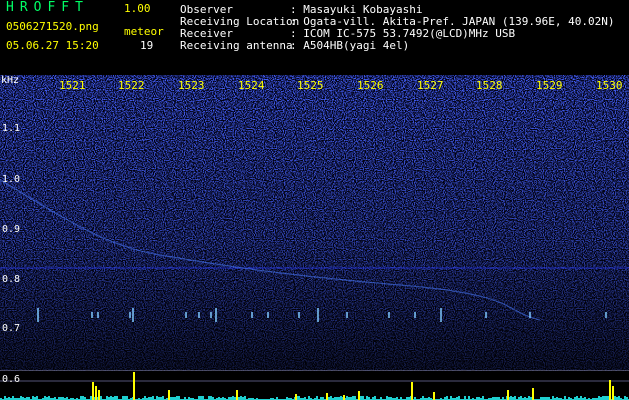 Image resolution: width=629 pixels, height=400 pixels. Describe the element at coordinates (489, 85) in the screenshot. I see `x-tick-label: 1528` at that location.